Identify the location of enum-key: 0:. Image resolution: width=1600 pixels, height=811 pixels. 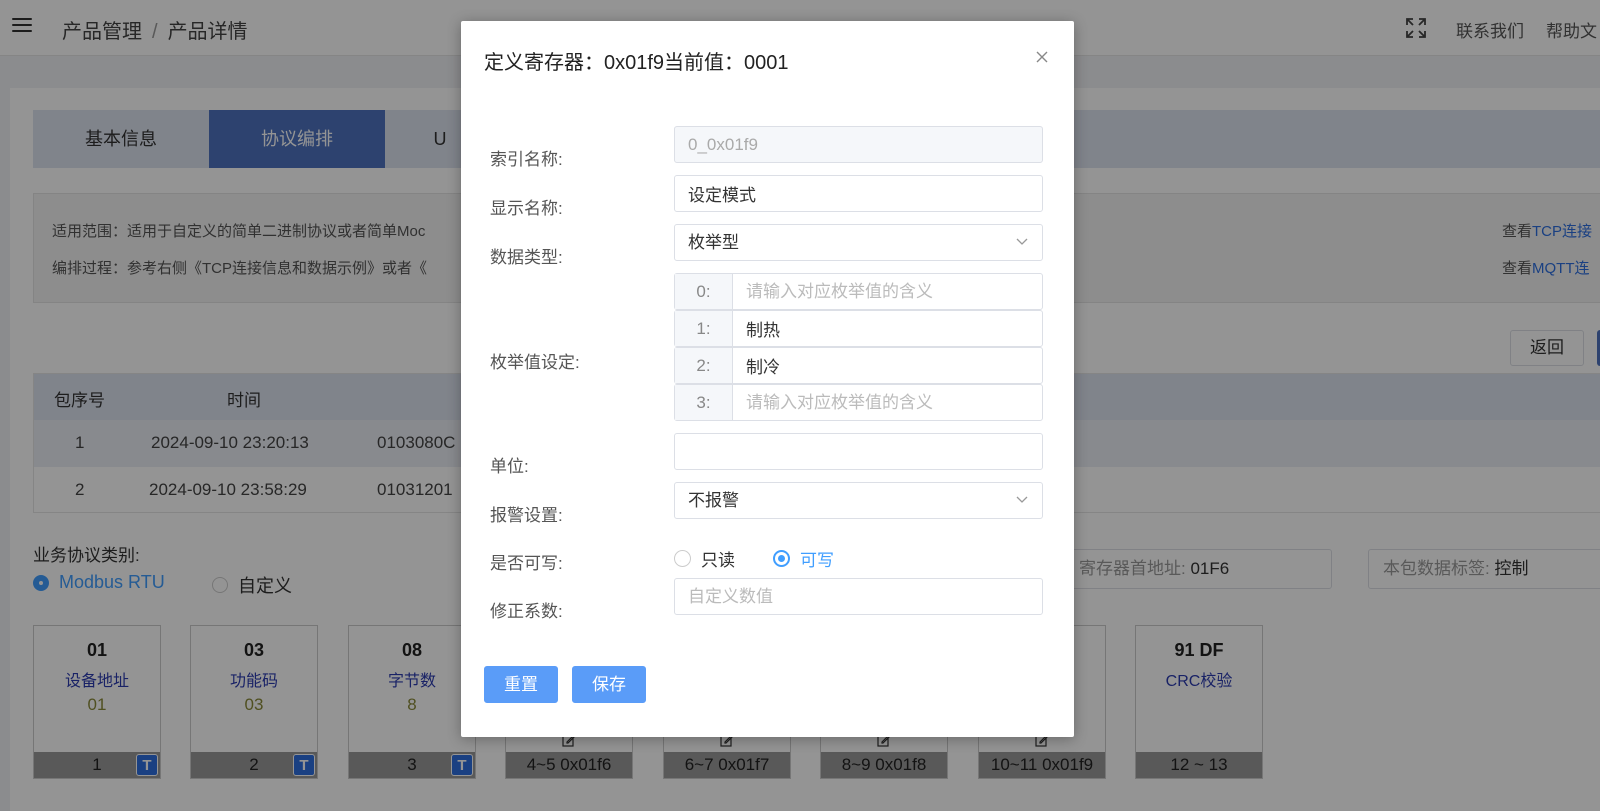
(704, 291).